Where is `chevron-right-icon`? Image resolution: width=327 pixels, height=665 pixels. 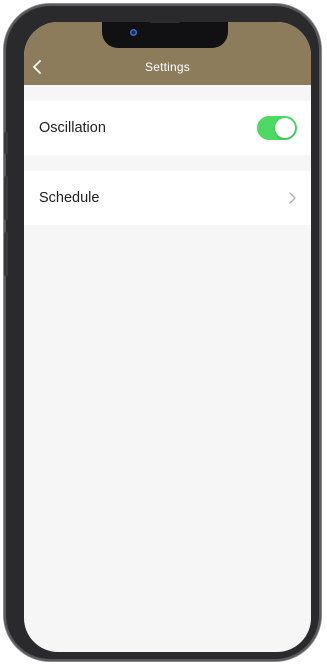
chevron-right-icon is located at coordinates (292, 198).